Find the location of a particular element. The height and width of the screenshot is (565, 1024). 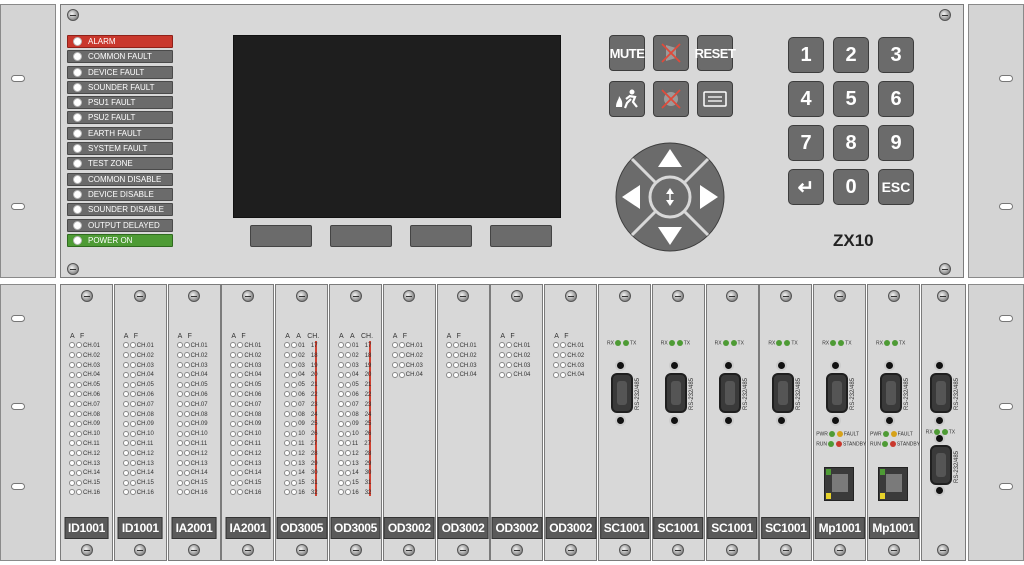

channel-number: 26 is located at coordinates (314, 434).